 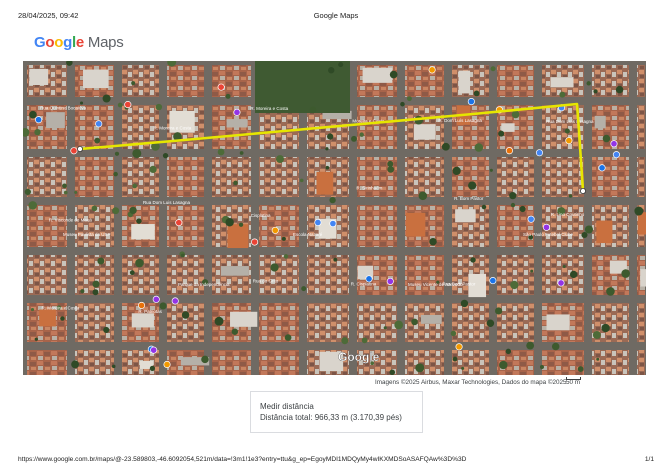 I want to click on google-maps-logo: Google Maps, so click(x=79, y=42).